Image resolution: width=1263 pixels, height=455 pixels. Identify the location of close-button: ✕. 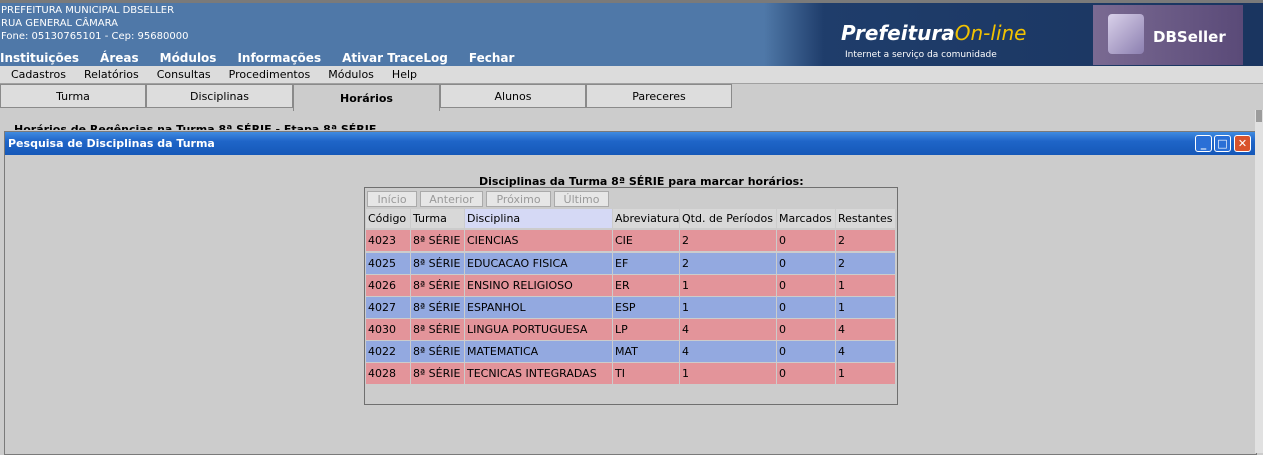
(1242, 143).